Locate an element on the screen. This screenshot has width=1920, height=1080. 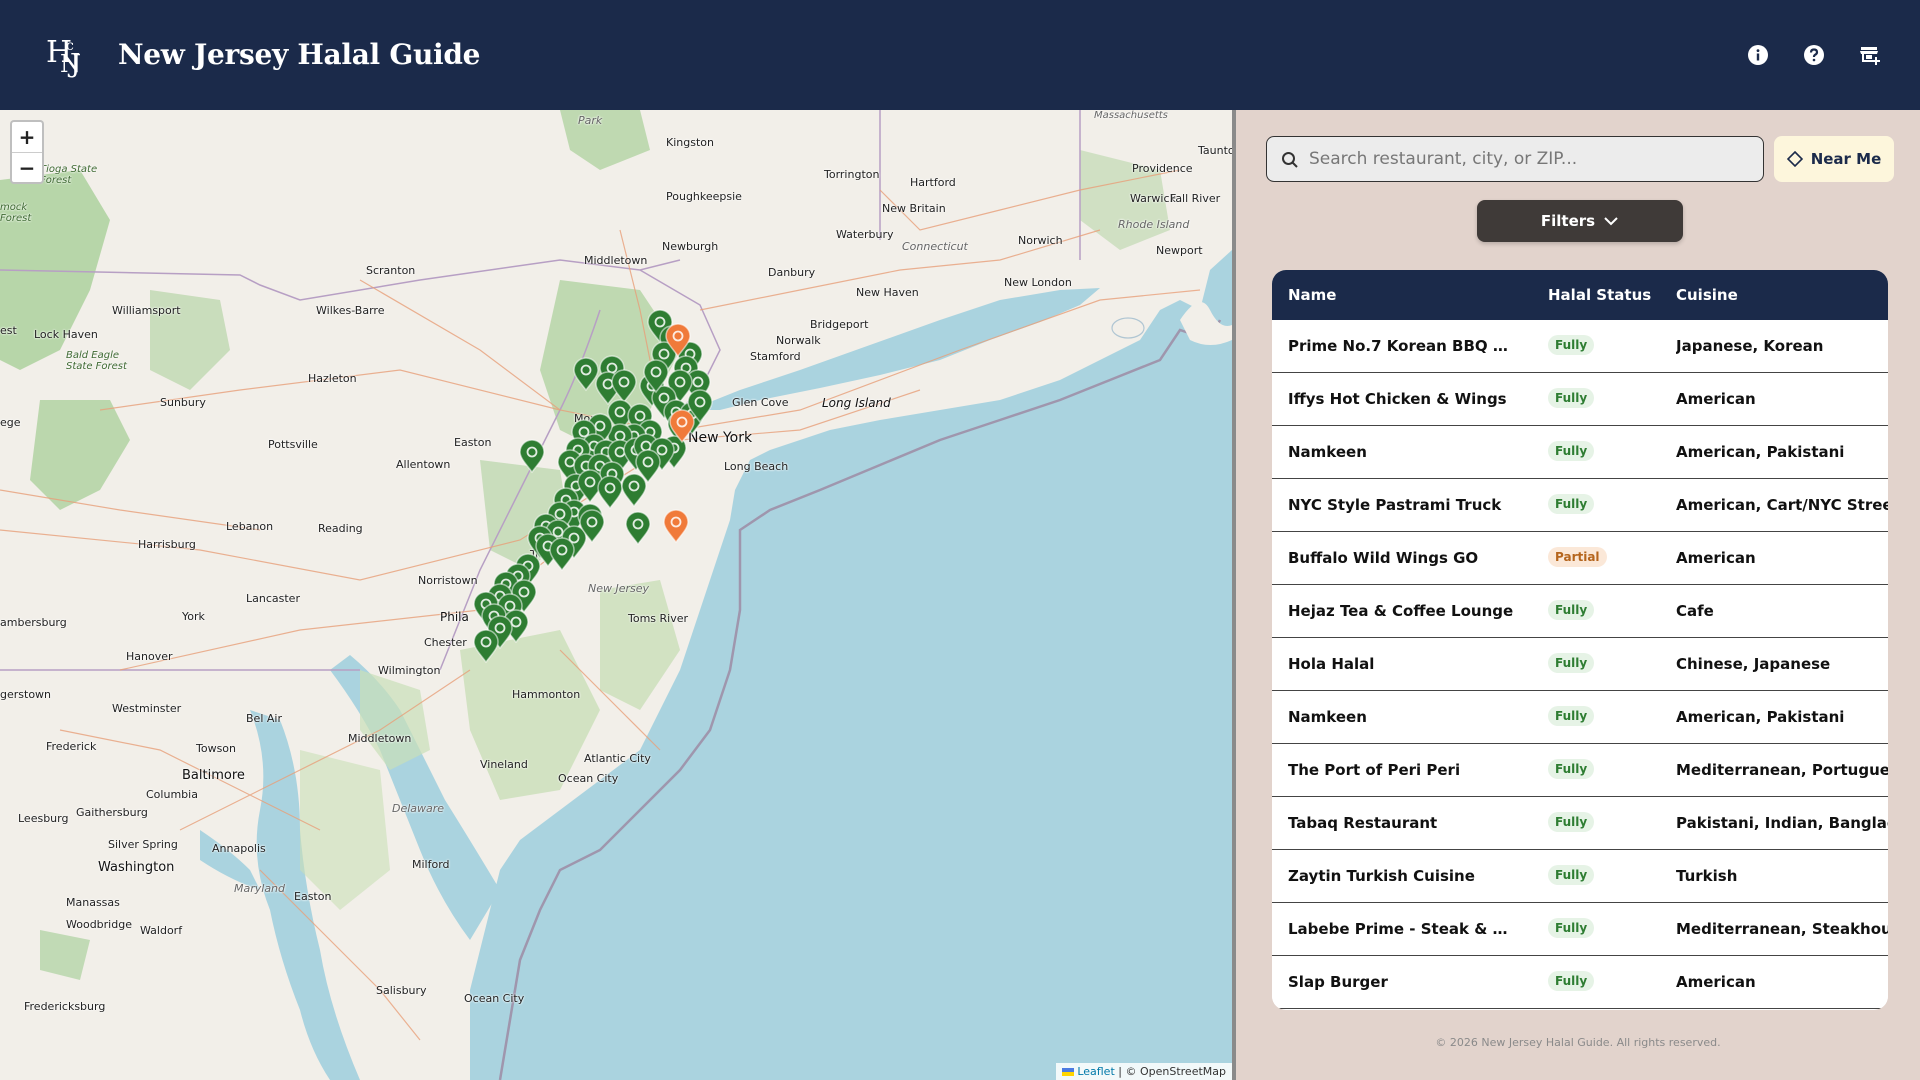
map-attribution: Leaflet | © OpenStreetMap is located at coordinates (1143, 1071).